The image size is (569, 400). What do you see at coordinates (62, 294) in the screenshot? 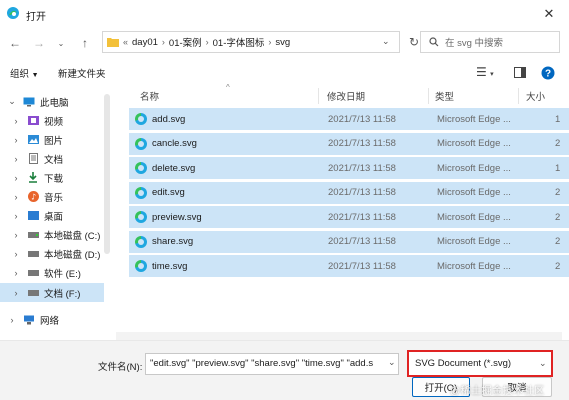
I see `sidebar-item-label: 文档 (F:)` at bounding box center [62, 294].